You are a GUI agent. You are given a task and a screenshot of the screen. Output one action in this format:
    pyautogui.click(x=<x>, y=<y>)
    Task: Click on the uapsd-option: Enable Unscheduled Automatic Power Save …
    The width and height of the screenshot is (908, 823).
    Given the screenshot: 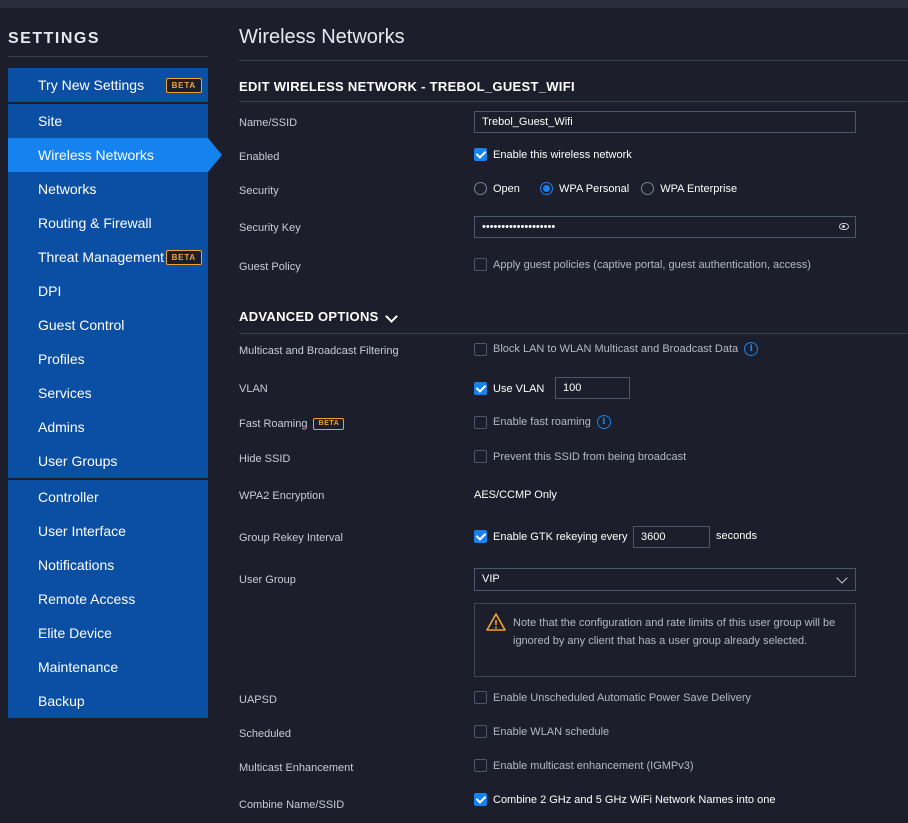 What is the action you would take?
    pyautogui.click(x=612, y=697)
    